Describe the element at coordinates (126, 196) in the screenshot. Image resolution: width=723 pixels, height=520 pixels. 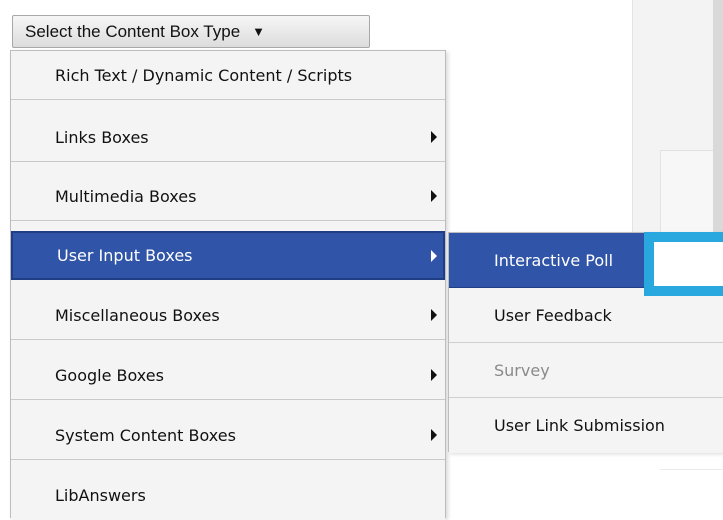
I see `menu-item-label: Multimedia Boxes` at that location.